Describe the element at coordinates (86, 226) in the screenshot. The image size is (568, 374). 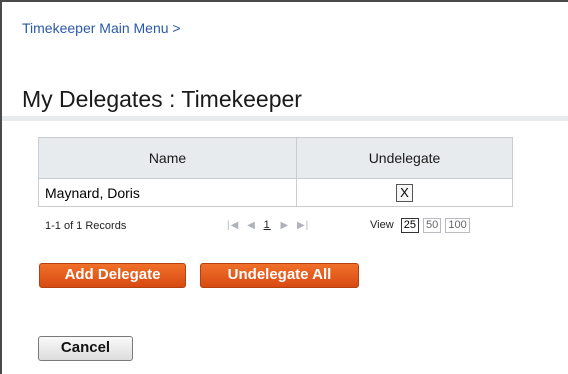
I see `records-count: 1-1 of 1 Records` at that location.